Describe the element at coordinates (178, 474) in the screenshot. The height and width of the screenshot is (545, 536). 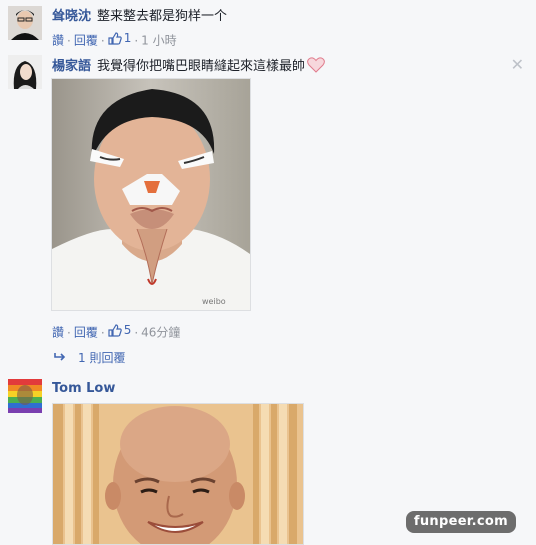
I see `comment-photo` at that location.